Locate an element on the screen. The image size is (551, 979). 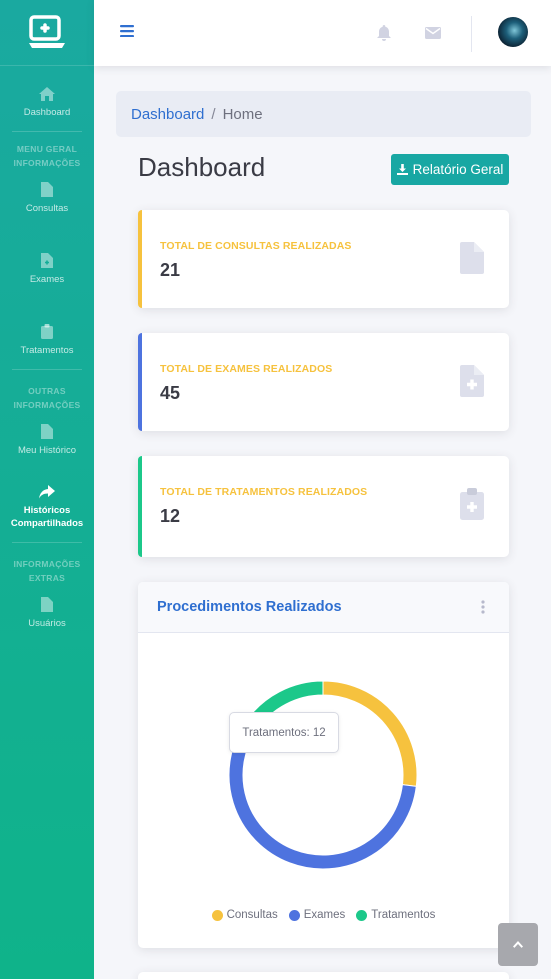
card-title: TOTAL DE TRATAMENTOS REALIZADOS is located at coordinates (264, 492).